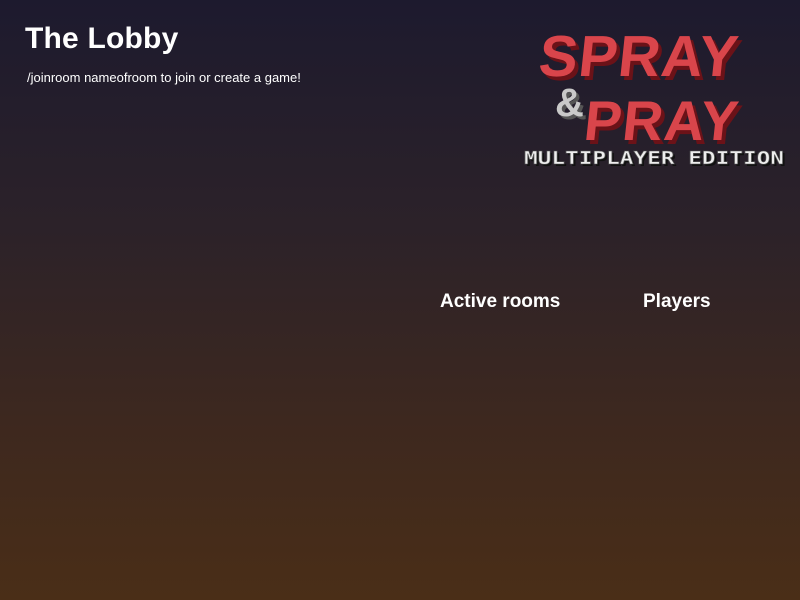 The image size is (800, 600). Describe the element at coordinates (654, 158) in the screenshot. I see `logo-subtitle: MULTIPLAYER EDITION` at that location.